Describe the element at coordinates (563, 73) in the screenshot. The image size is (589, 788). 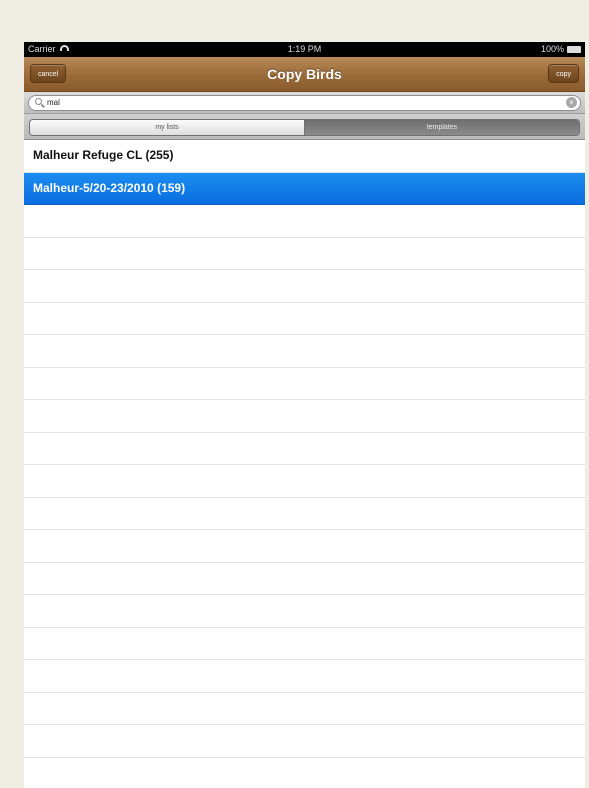
I see `copy-button: copy` at that location.